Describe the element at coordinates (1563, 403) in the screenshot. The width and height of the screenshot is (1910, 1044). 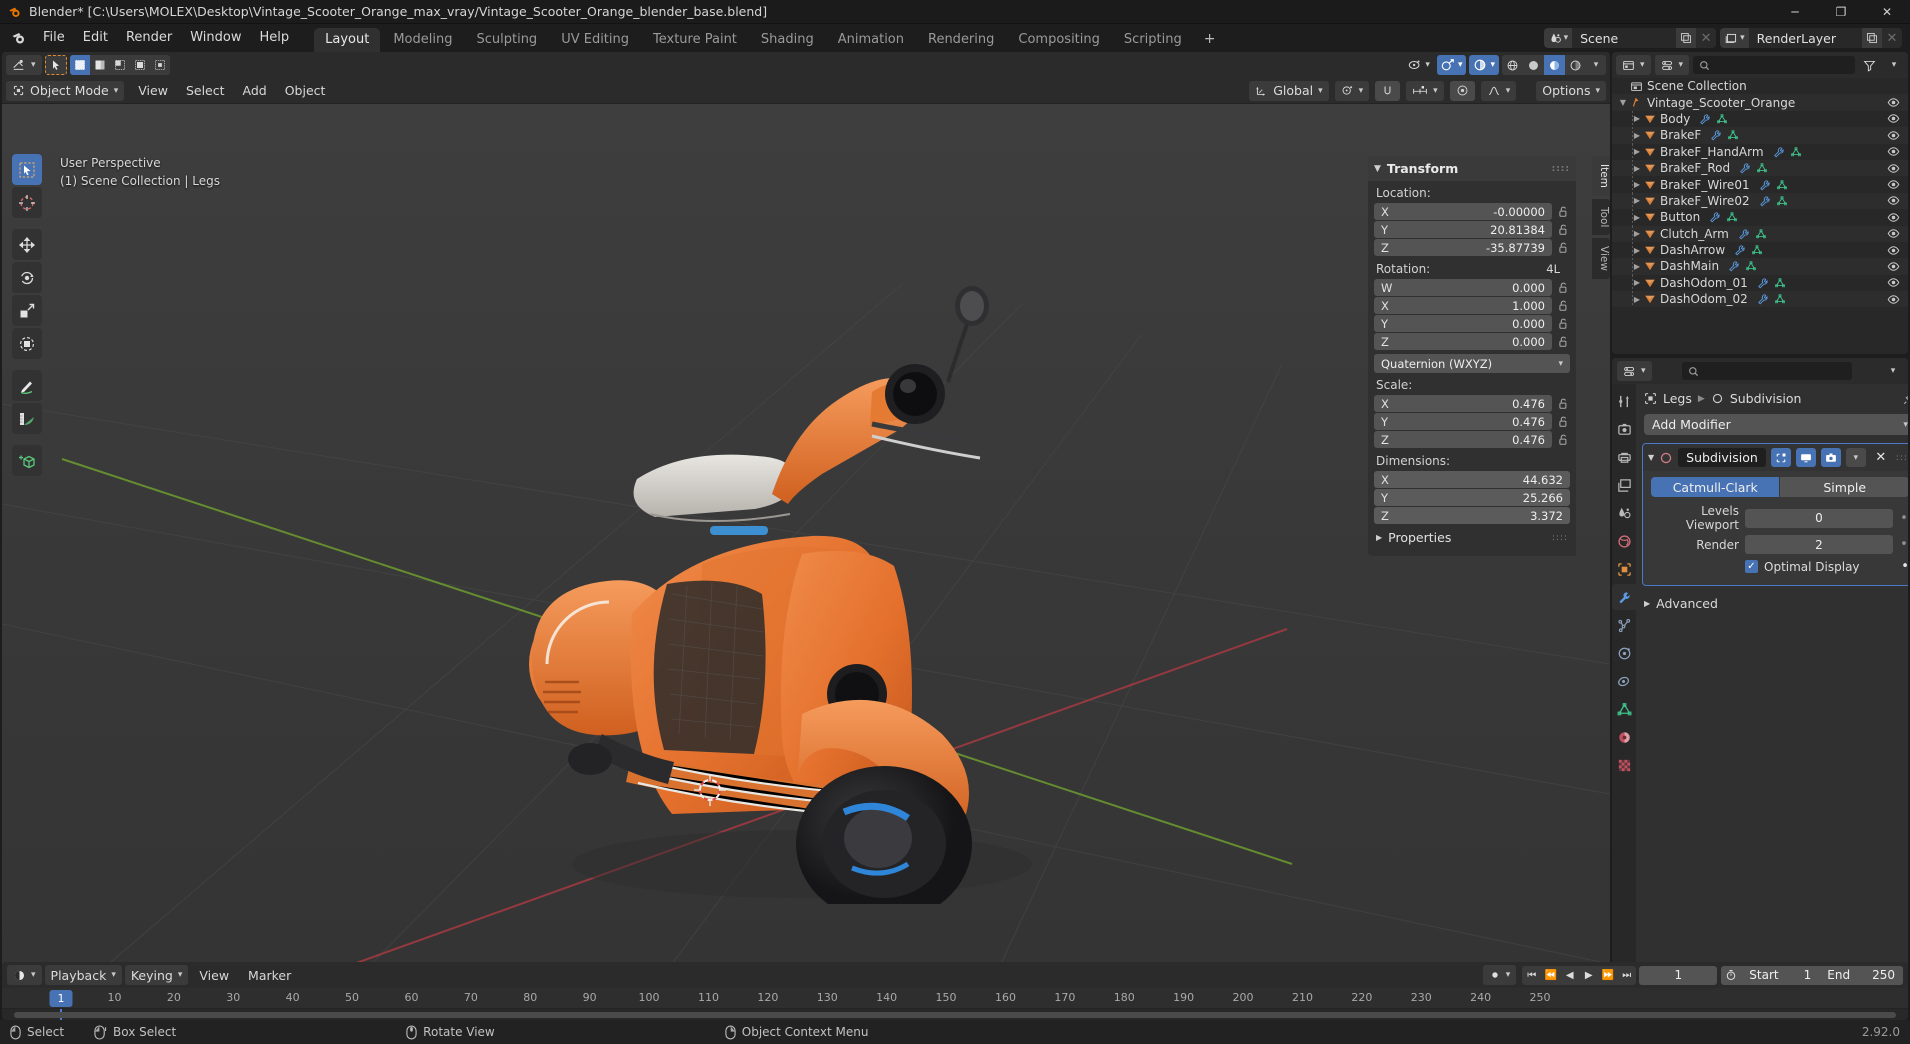
I see `scale-x-lock-icon` at that location.